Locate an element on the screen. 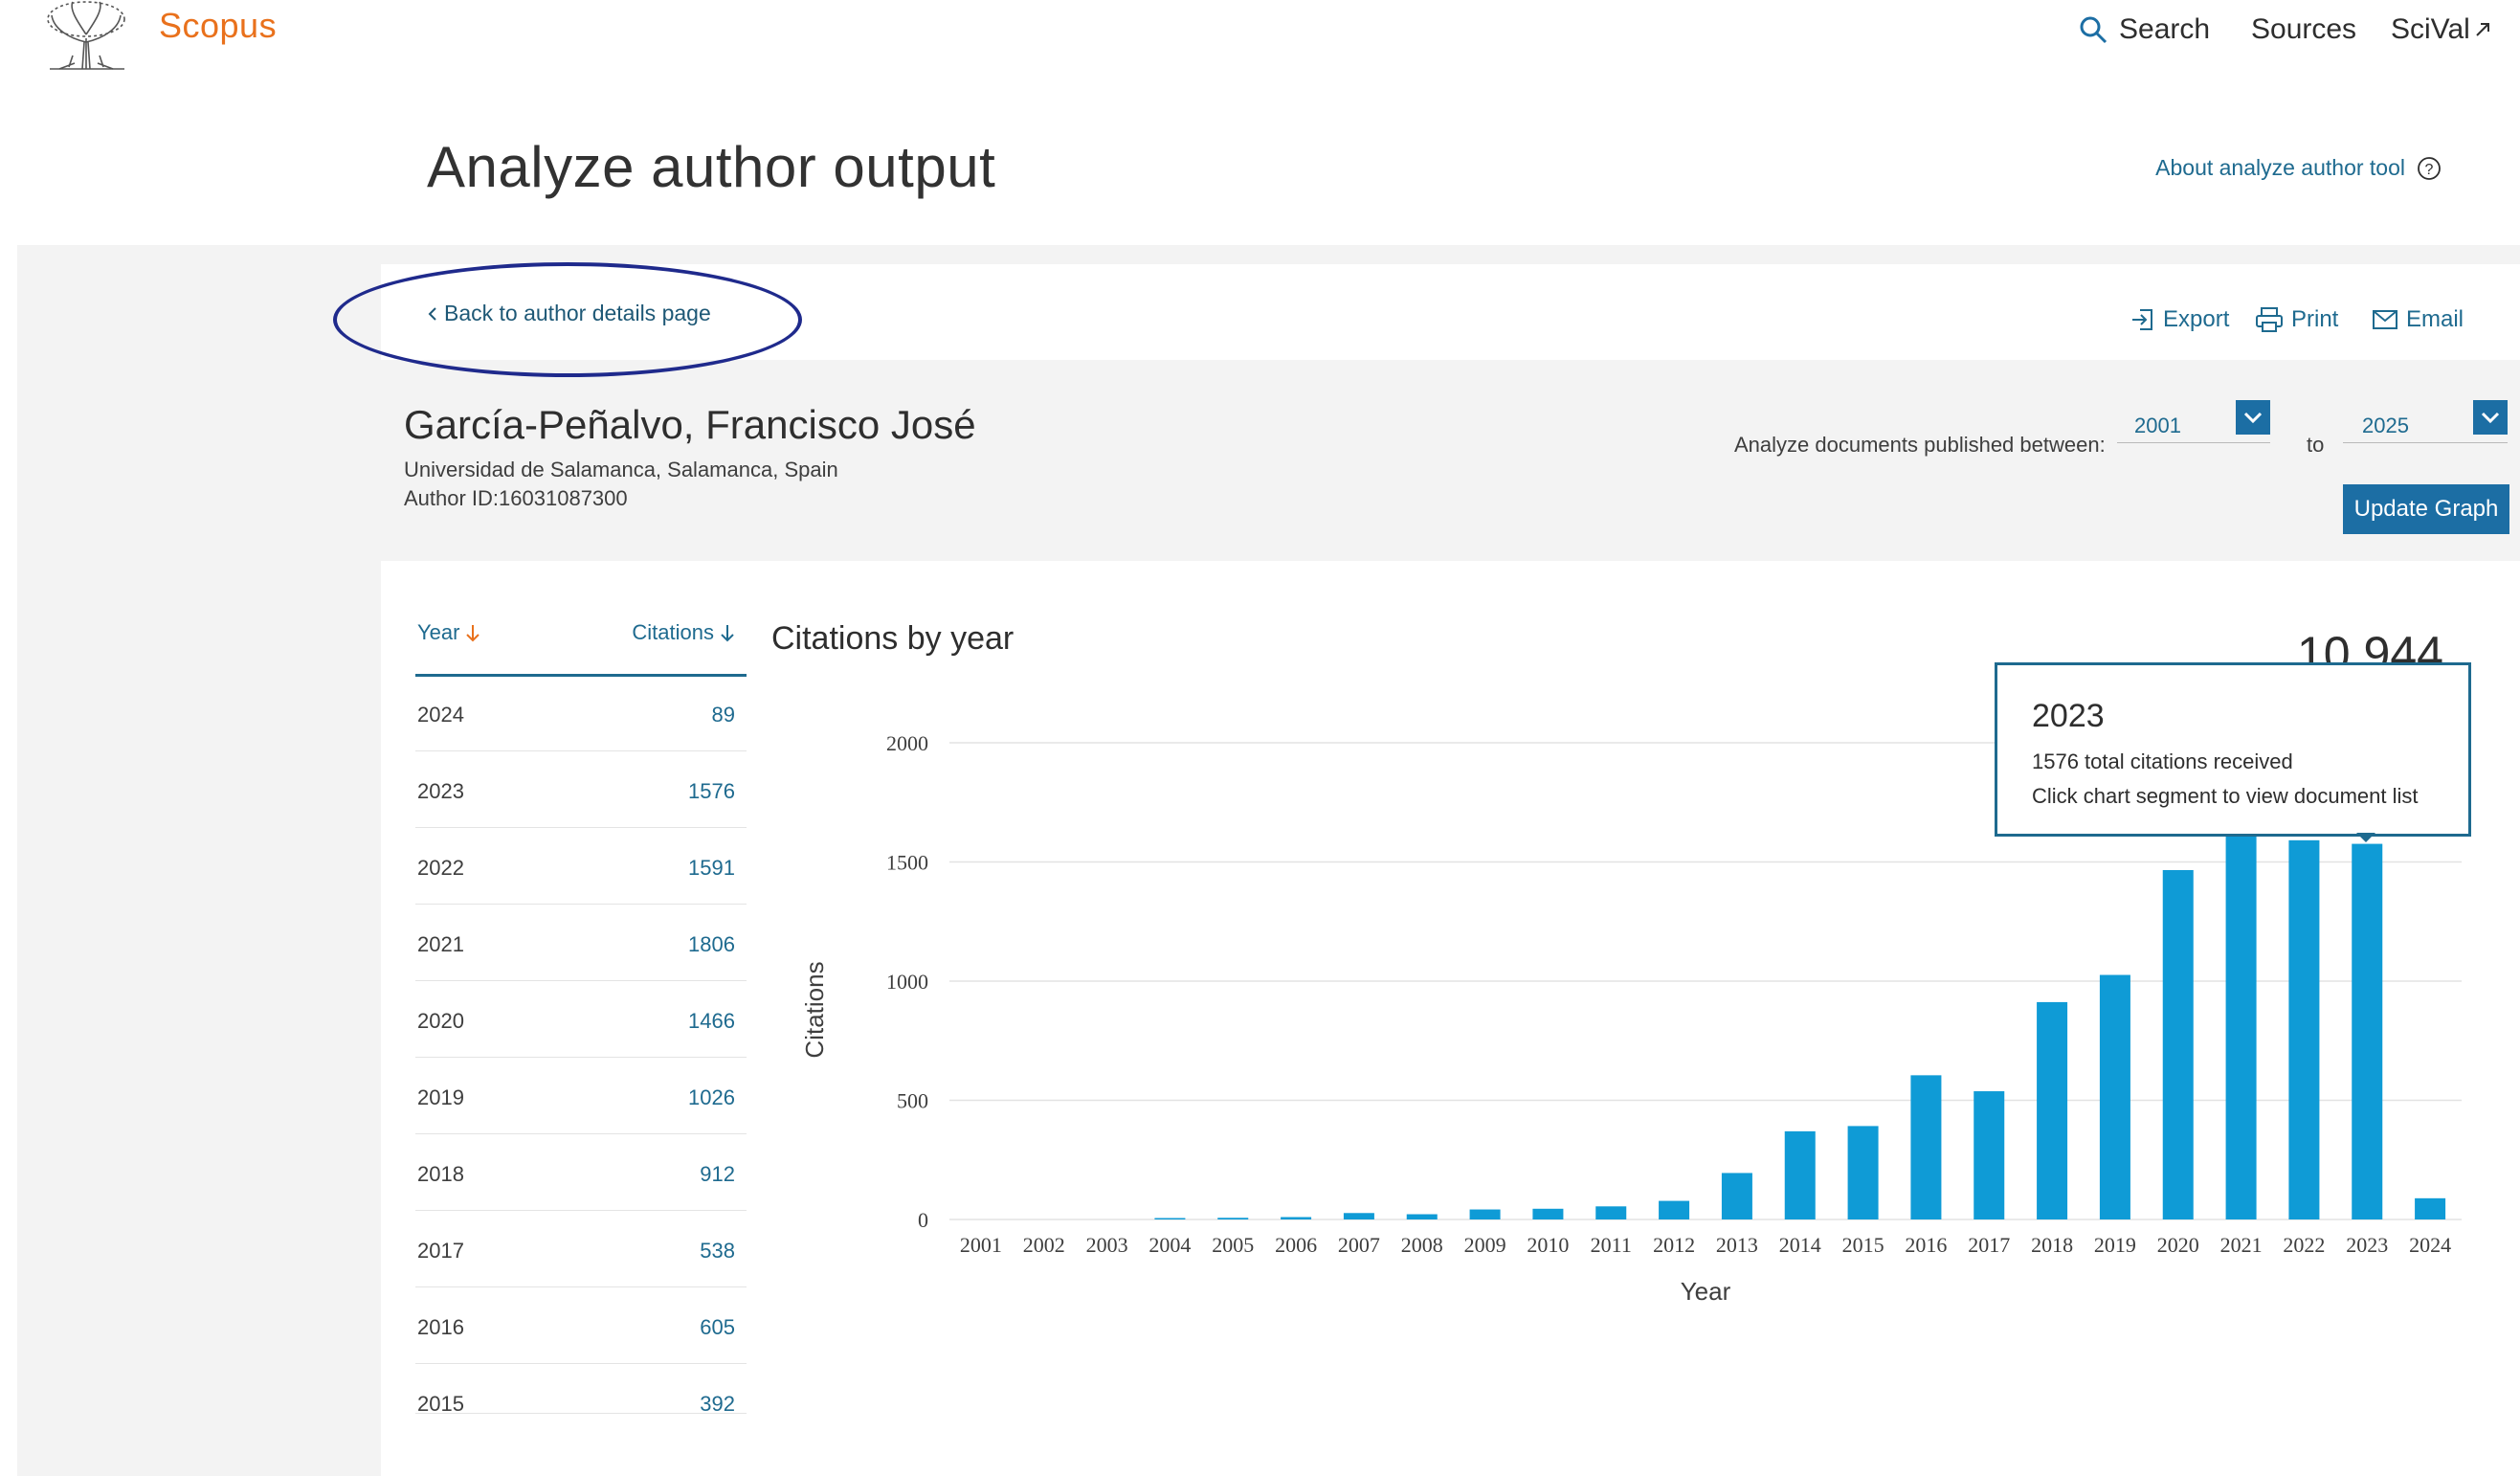 The width and height of the screenshot is (2520, 1476). scopus-brand: Scopus is located at coordinates (218, 26).